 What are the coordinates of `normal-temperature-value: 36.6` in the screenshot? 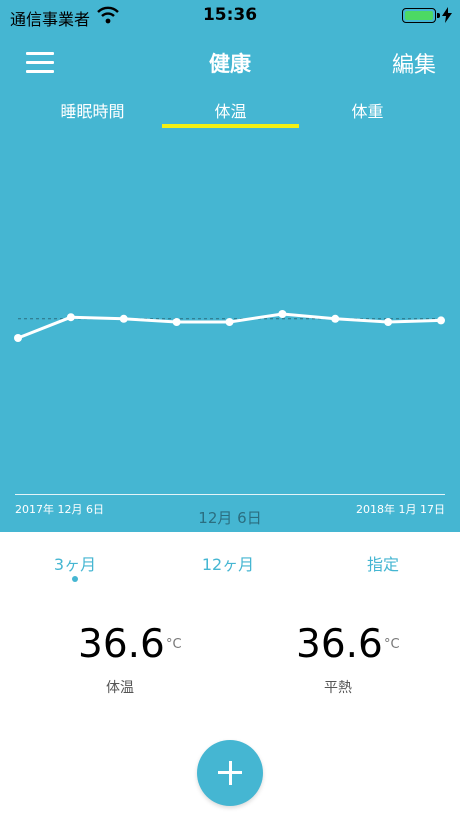 It's located at (339, 644).